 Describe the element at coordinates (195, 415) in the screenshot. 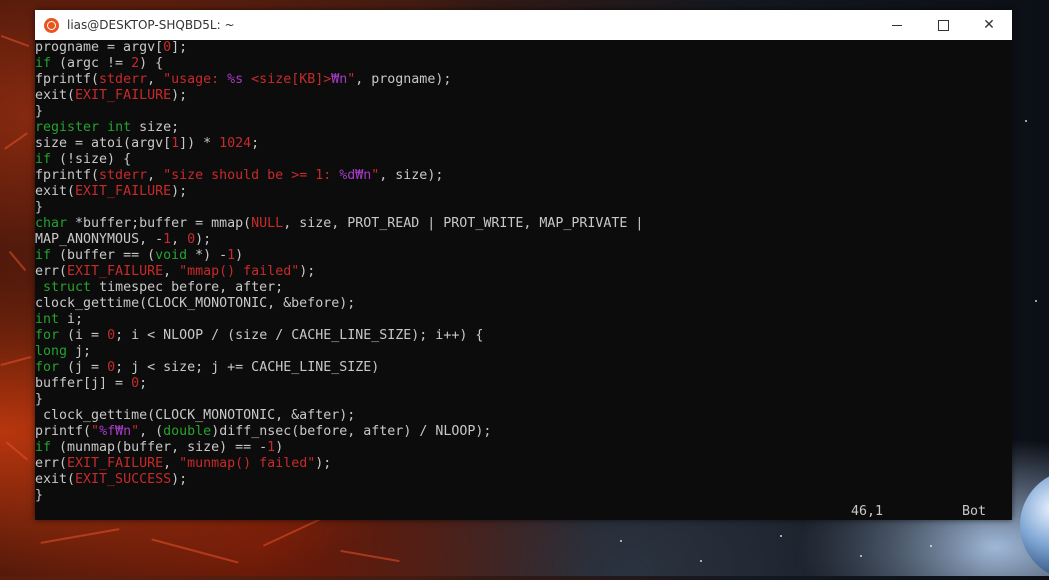

I see `code-token: clock_gettime(CLOCK_MONOTONIC, &after);` at that location.